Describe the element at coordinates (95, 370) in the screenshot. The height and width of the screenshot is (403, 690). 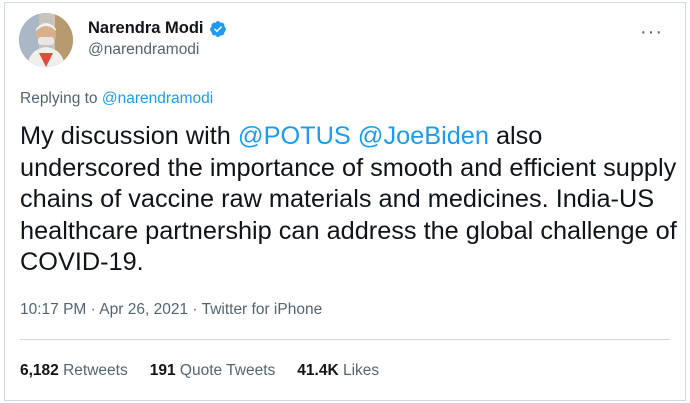
I see `retweets-label: Retweets` at that location.